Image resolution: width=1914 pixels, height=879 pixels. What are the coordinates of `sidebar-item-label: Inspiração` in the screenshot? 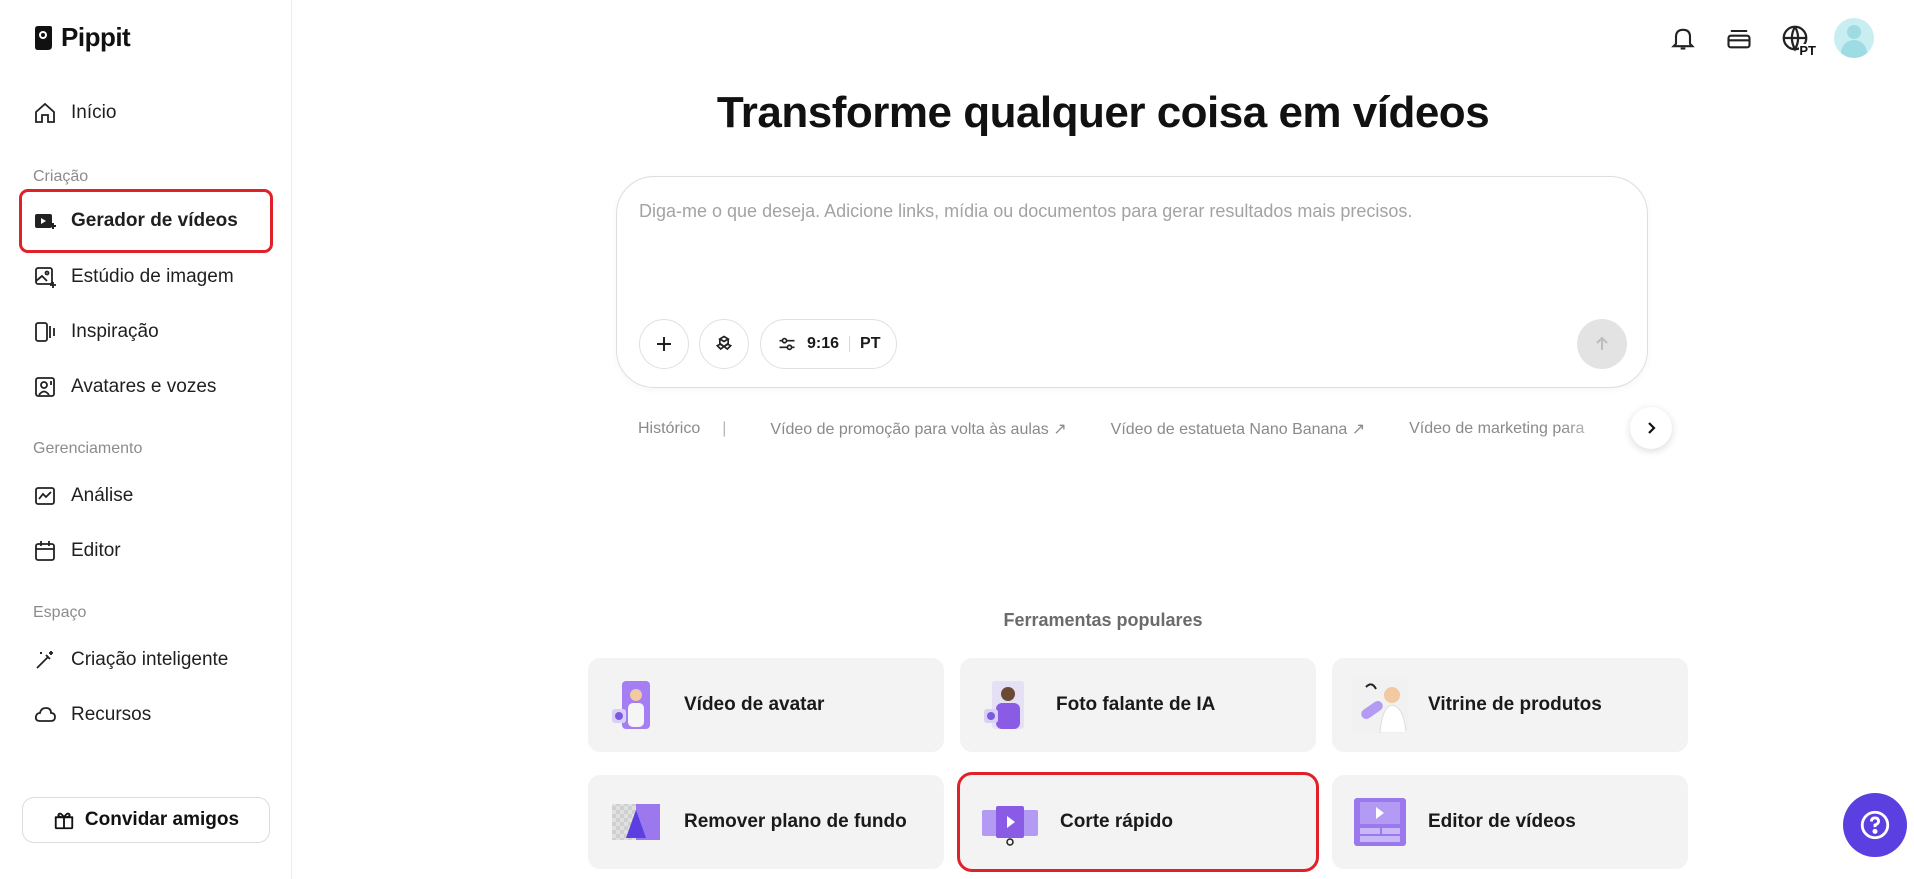 It's located at (115, 331).